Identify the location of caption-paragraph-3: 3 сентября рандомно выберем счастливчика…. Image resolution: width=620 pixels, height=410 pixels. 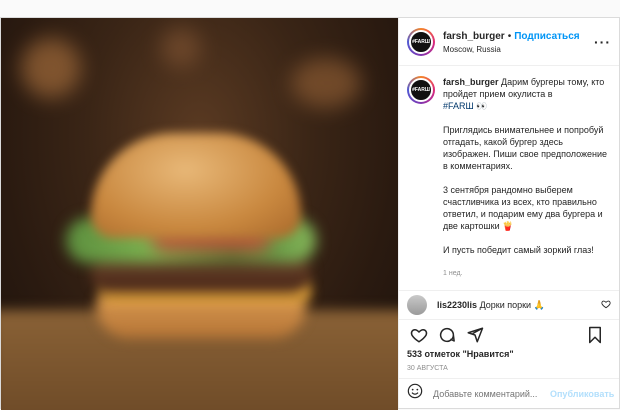
(523, 208).